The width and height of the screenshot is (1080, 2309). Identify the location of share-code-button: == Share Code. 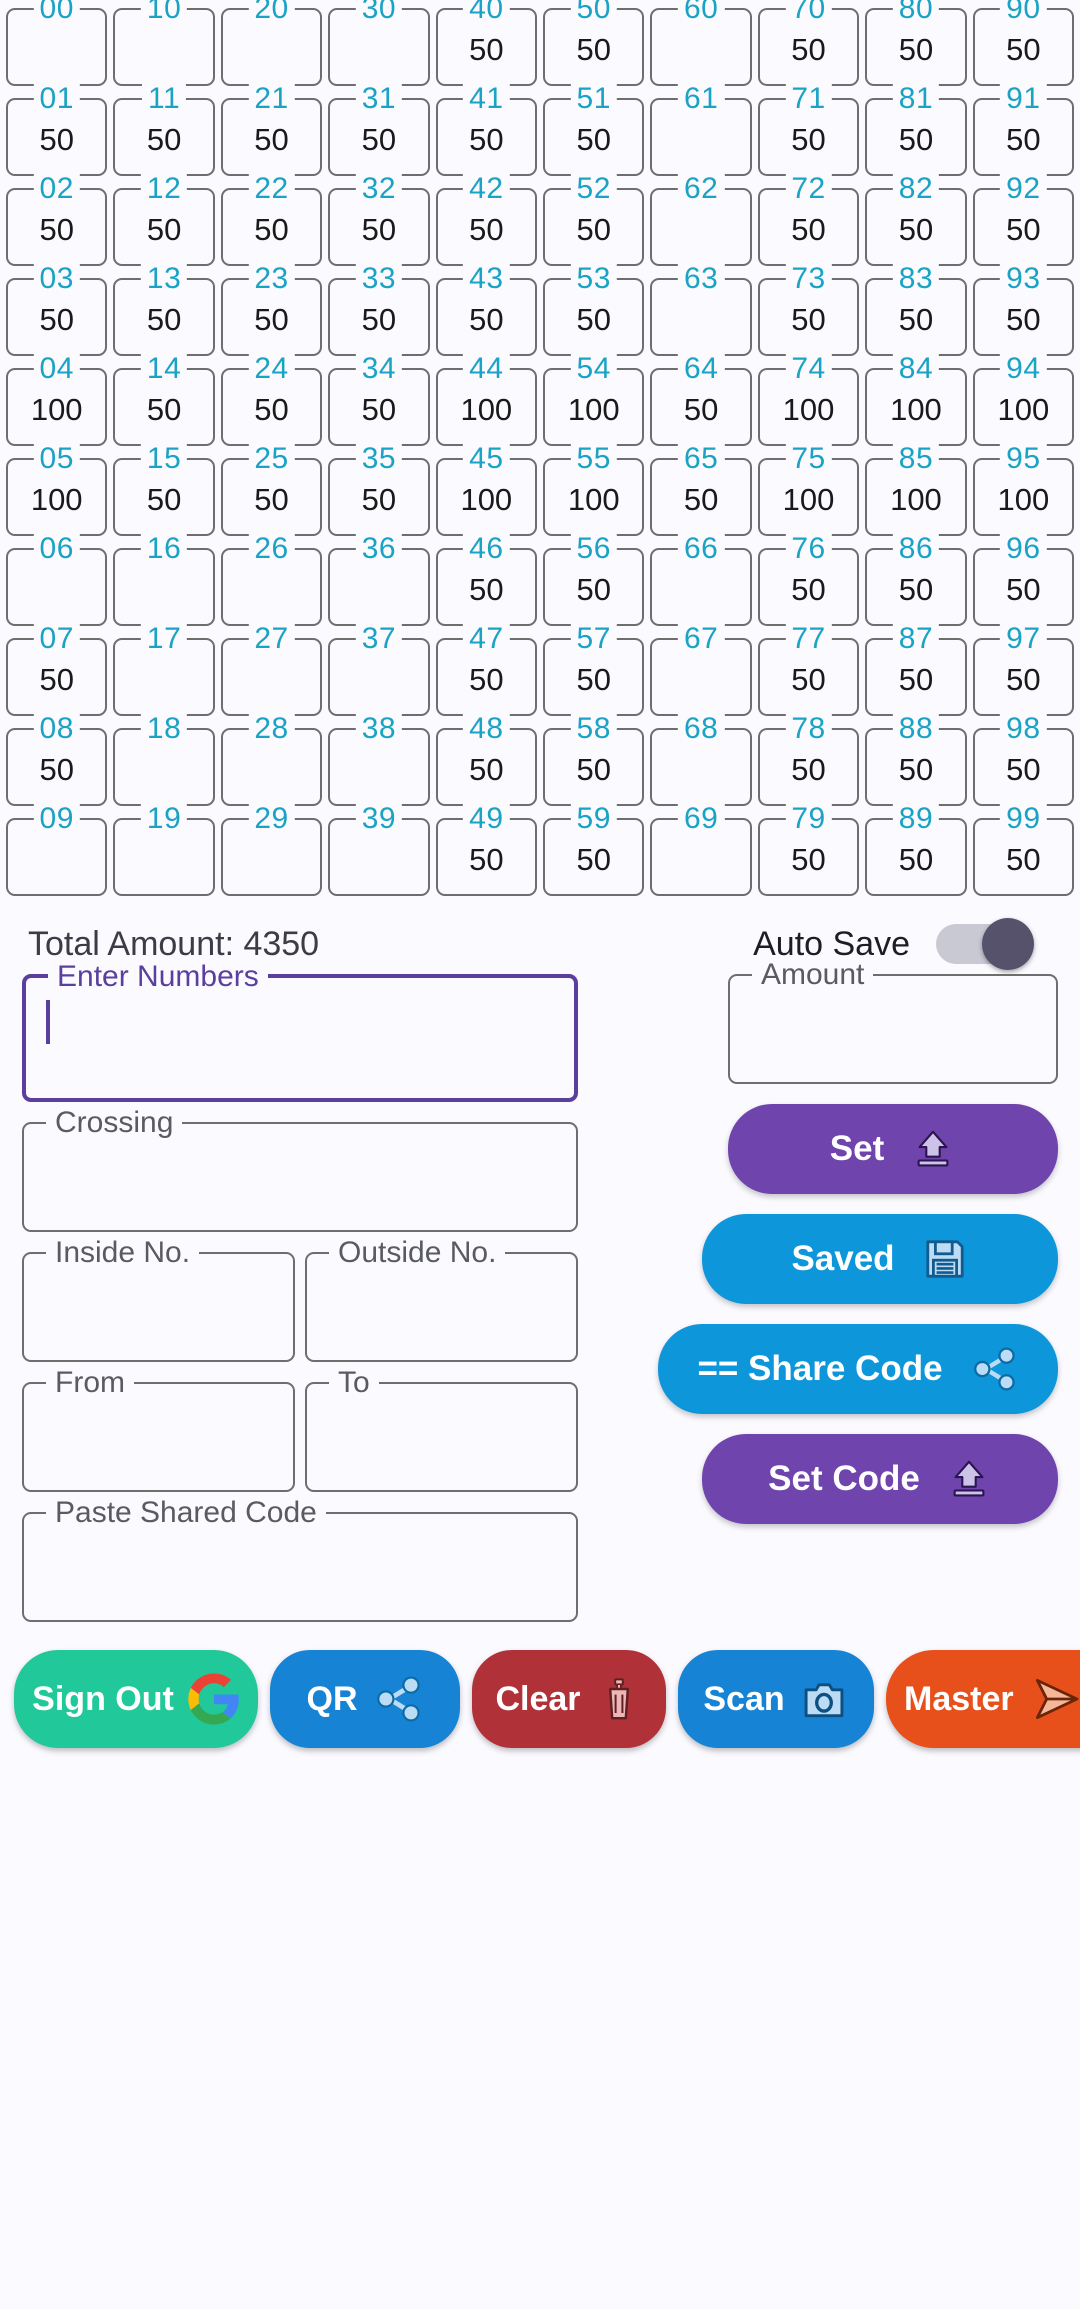
(858, 1369).